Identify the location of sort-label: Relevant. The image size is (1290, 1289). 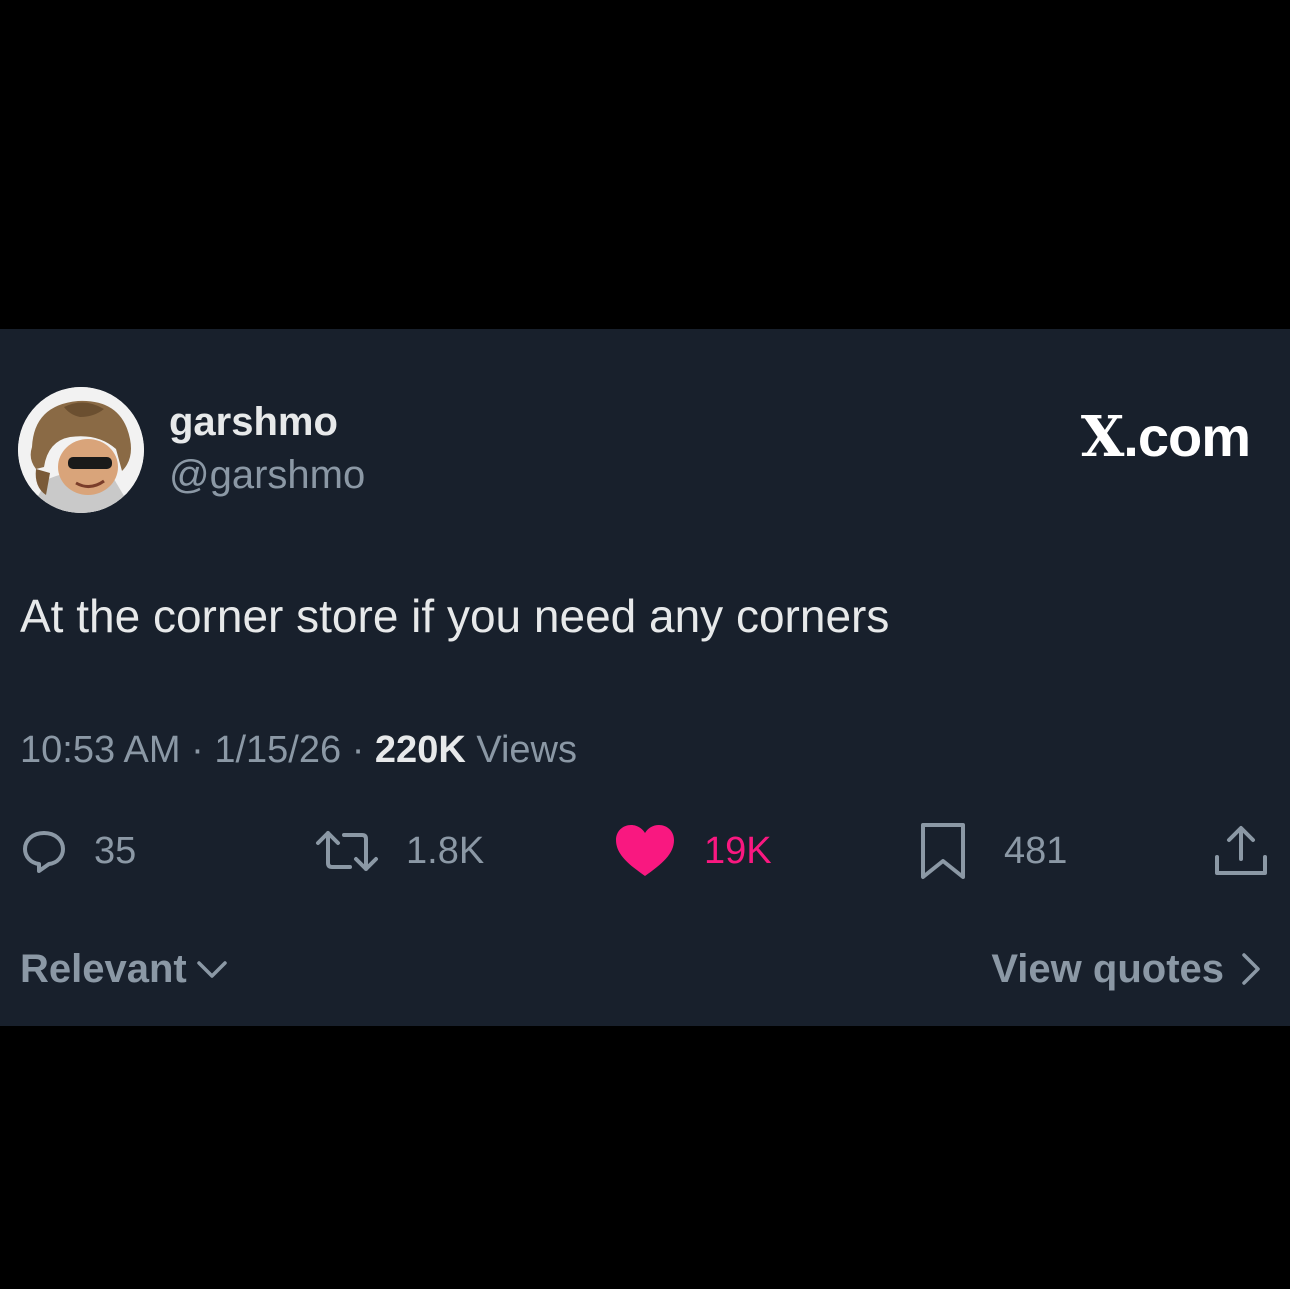
(103, 969).